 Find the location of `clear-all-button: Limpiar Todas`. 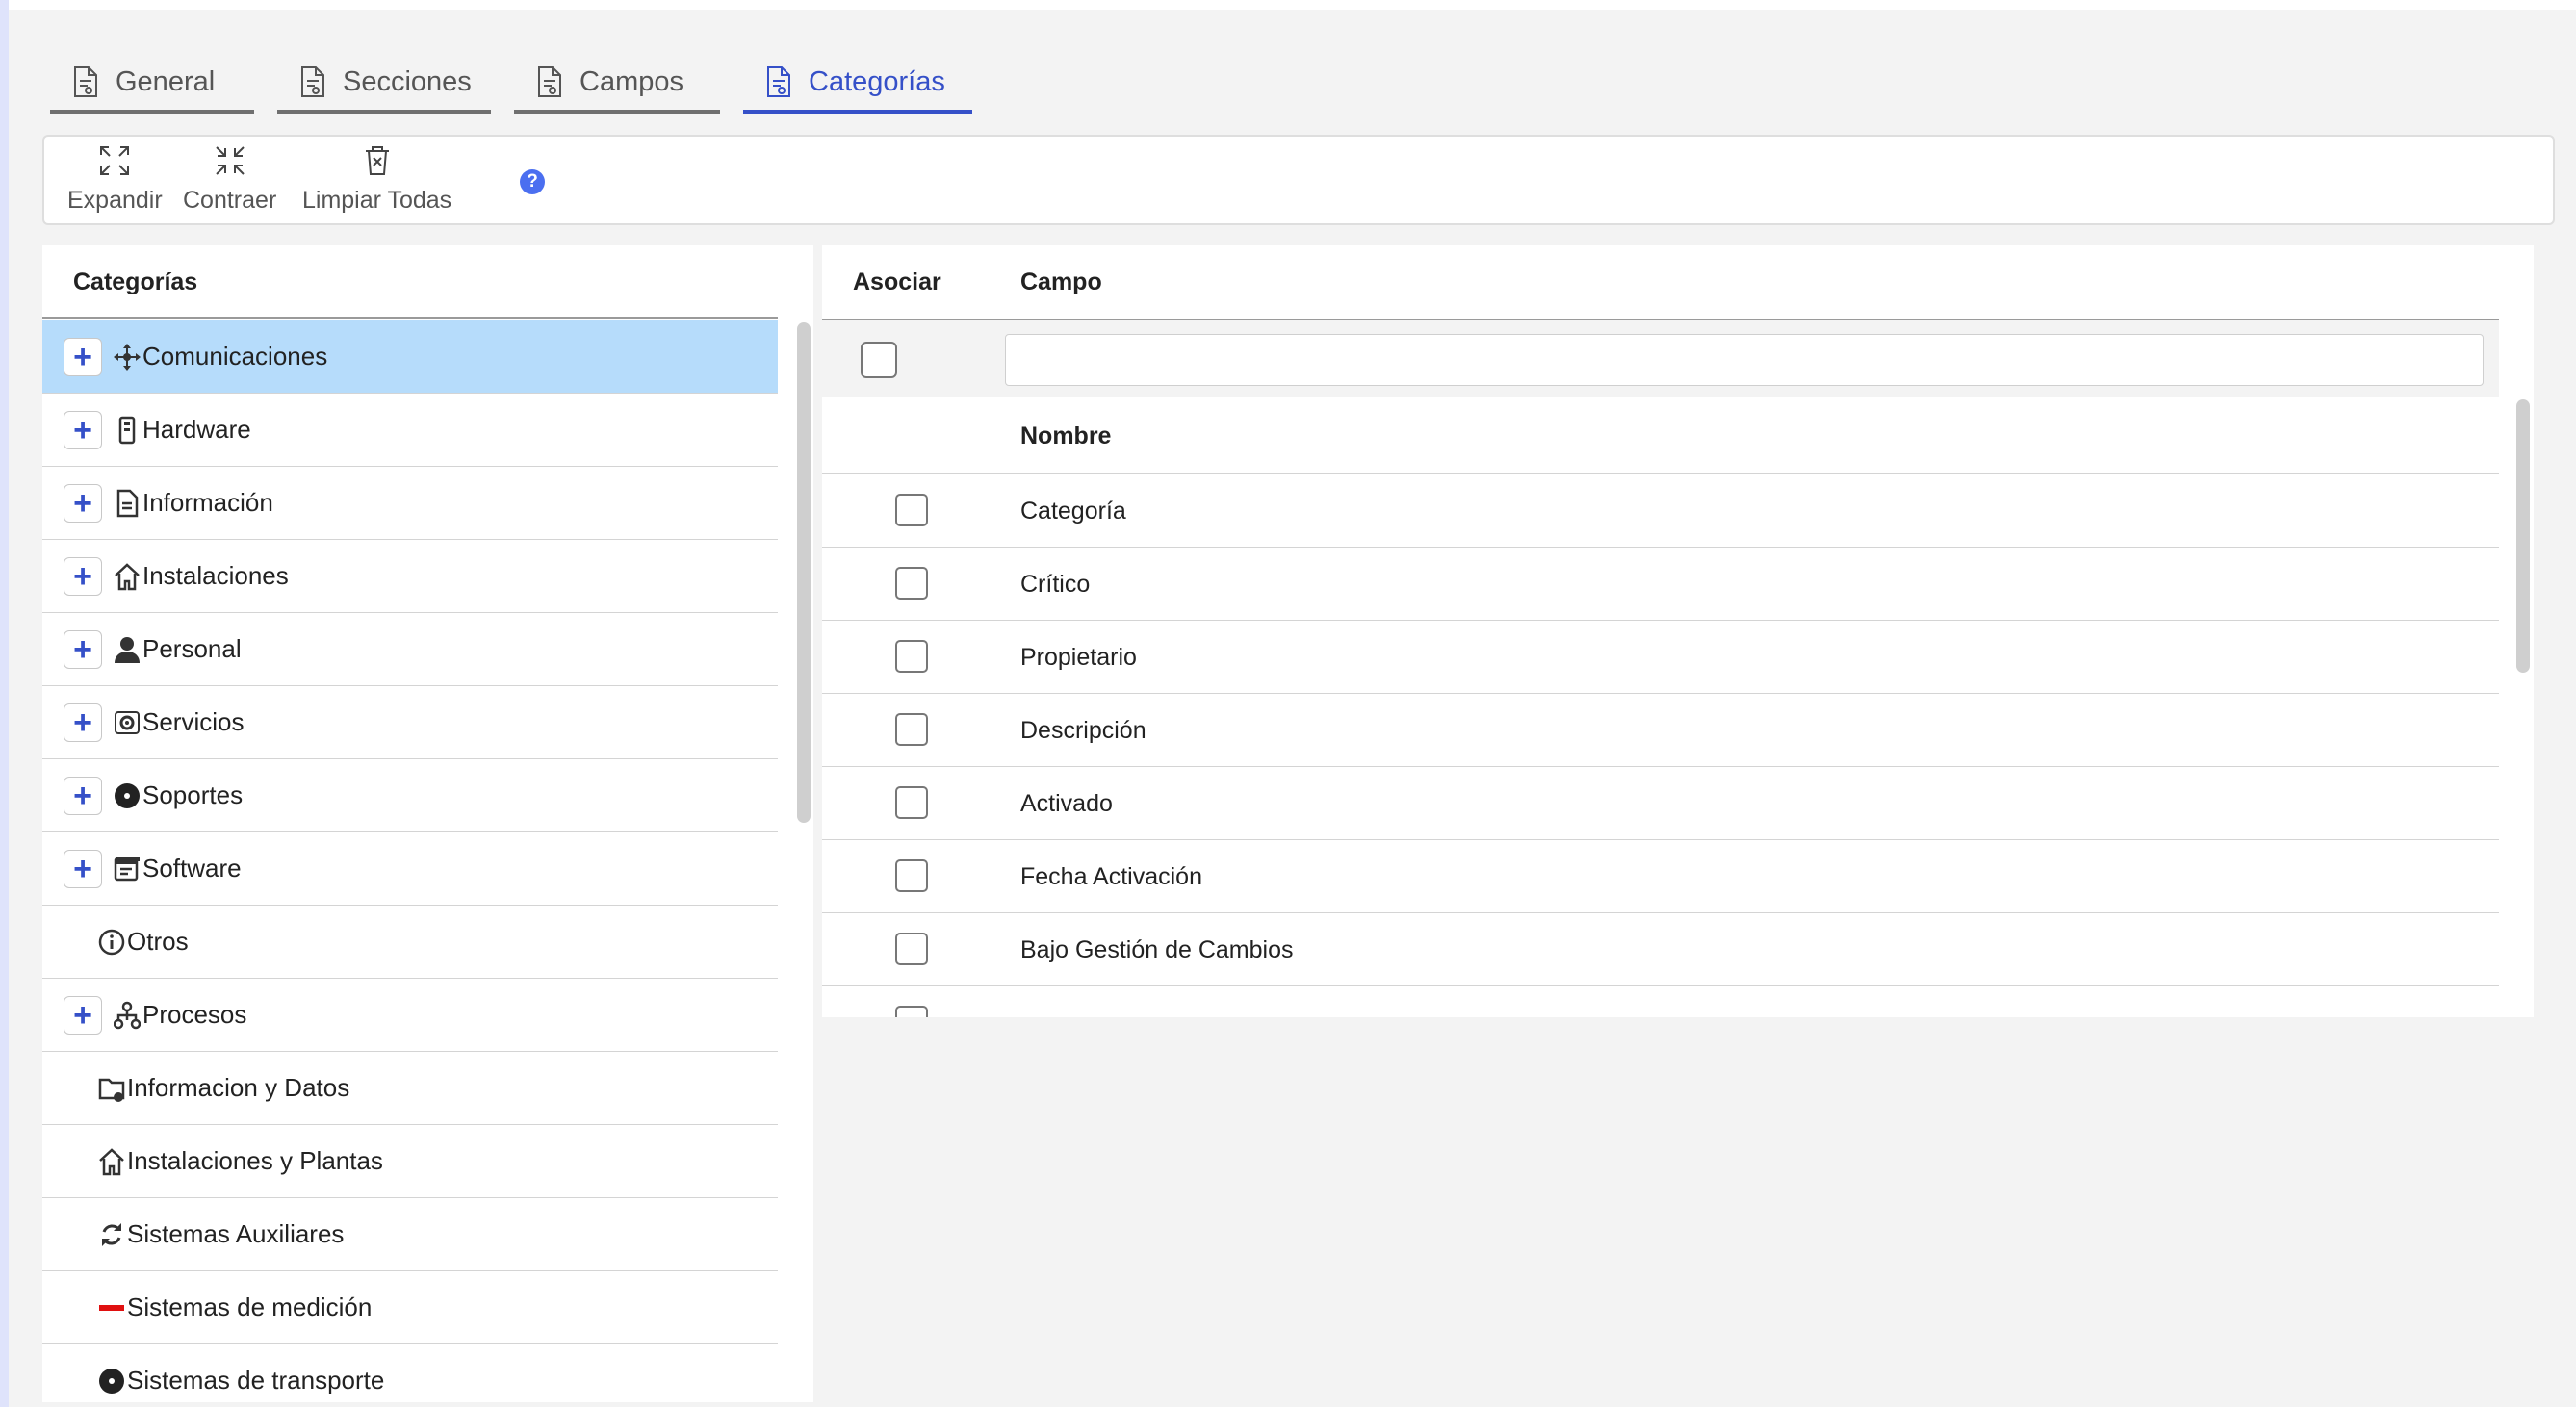

clear-all-button: Limpiar Todas is located at coordinates (376, 179).